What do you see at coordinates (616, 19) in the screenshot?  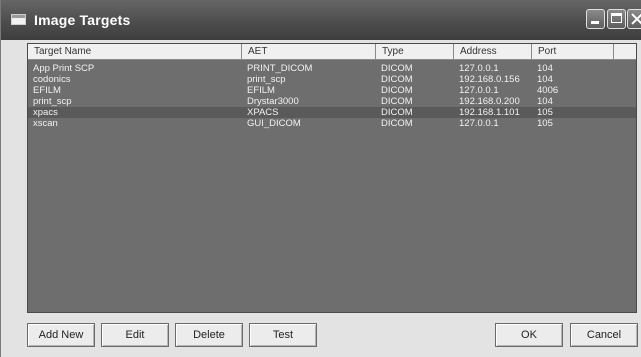 I see `maximize-icon` at bounding box center [616, 19].